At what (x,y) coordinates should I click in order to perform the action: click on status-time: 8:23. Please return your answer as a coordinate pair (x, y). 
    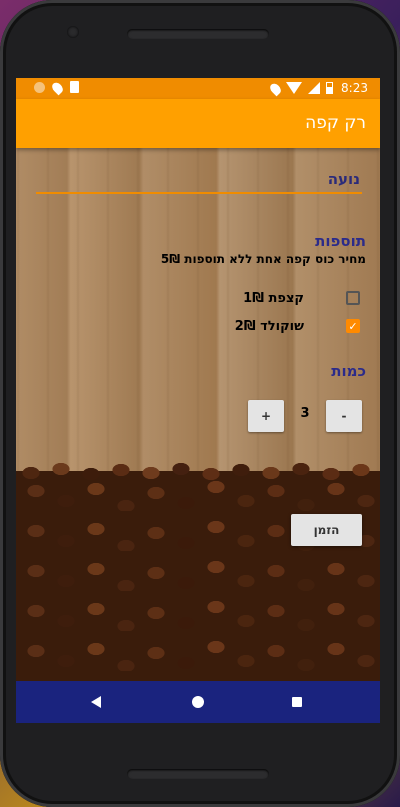
    Looking at the image, I should click on (354, 88).